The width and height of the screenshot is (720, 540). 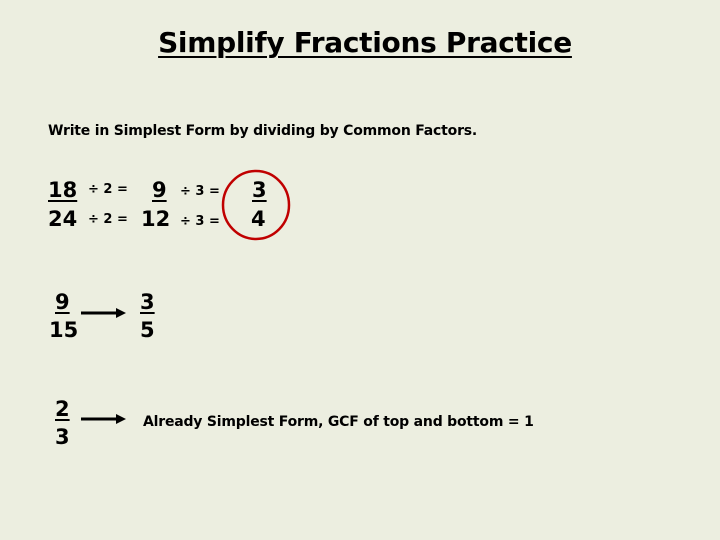 What do you see at coordinates (256, 205) in the screenshot?
I see `result-highlight-circle` at bounding box center [256, 205].